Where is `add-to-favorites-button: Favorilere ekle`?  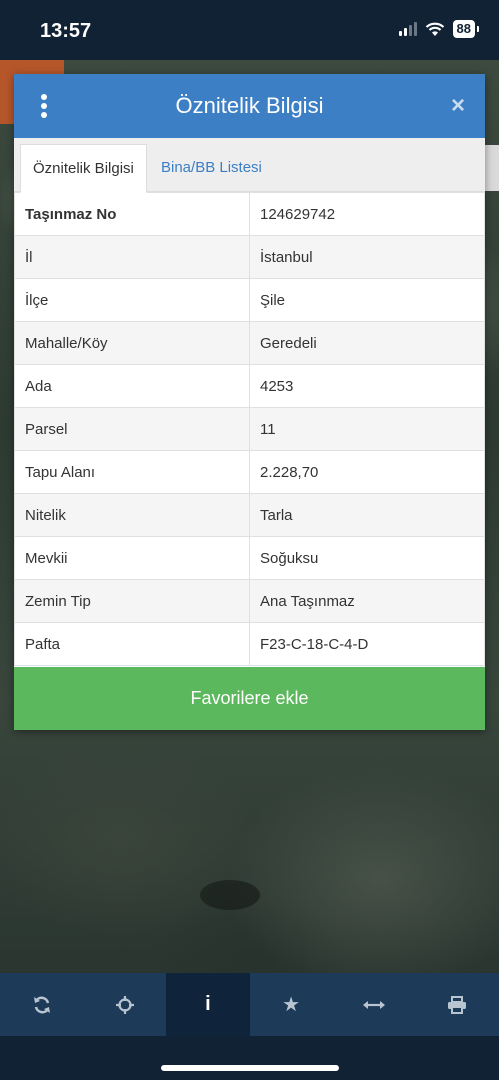
add-to-favorites-button: Favorilere ekle is located at coordinates (249, 698).